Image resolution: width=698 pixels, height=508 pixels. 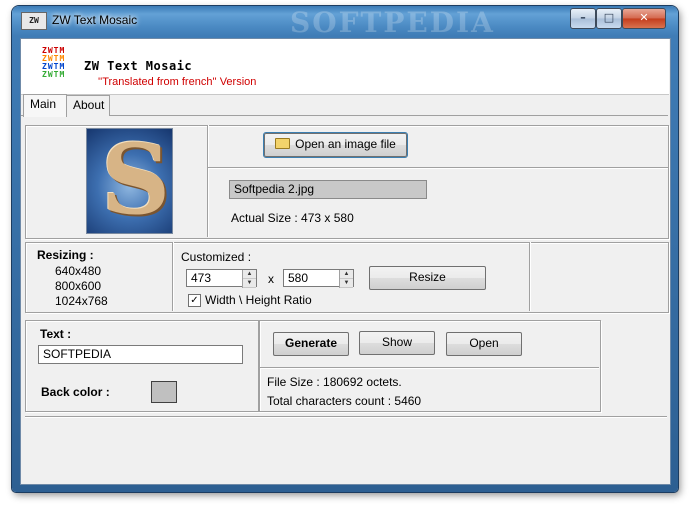 I want to click on height-value: 580, so click(x=298, y=278).